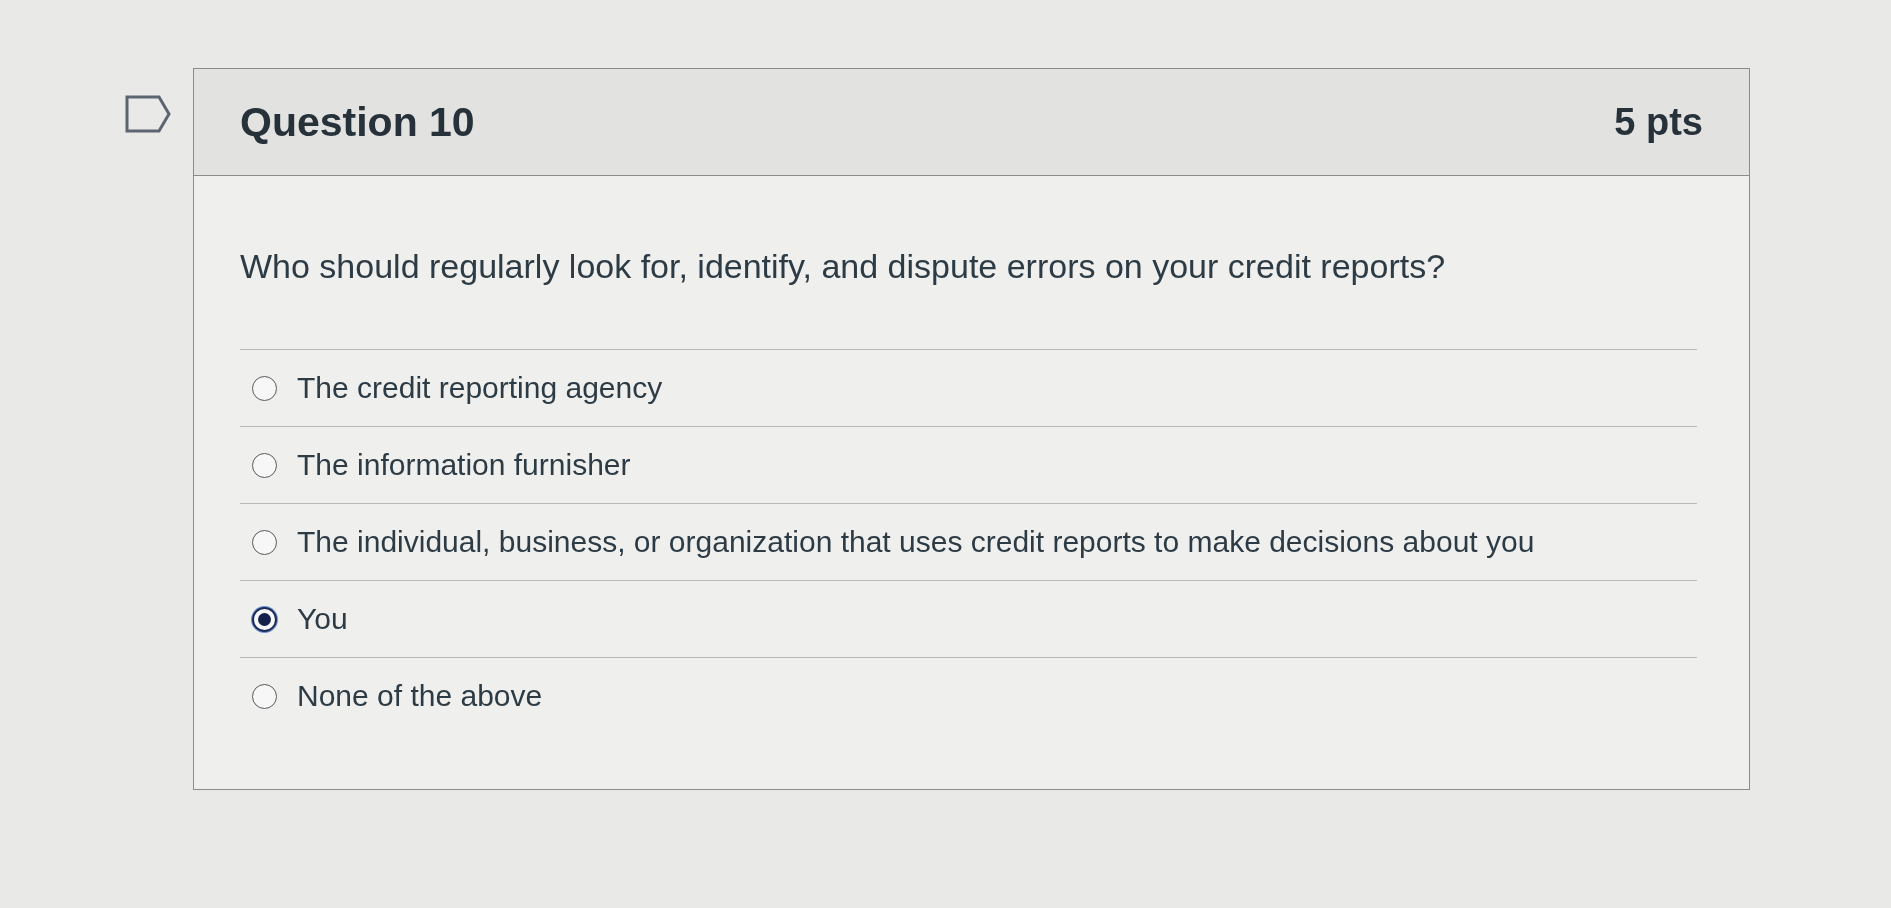 This screenshot has height=908, width=1891. What do you see at coordinates (357, 122) in the screenshot?
I see `question-title: Question 10` at bounding box center [357, 122].